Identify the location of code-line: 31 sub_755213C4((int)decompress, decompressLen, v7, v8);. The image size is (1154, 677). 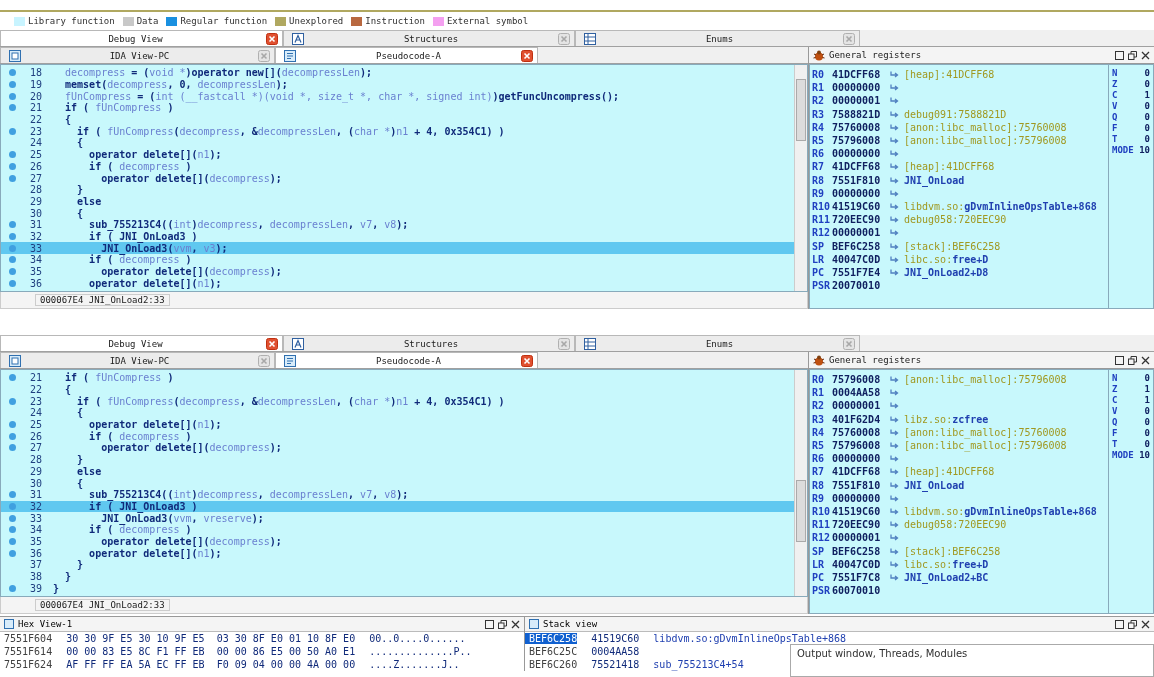
(397, 224).